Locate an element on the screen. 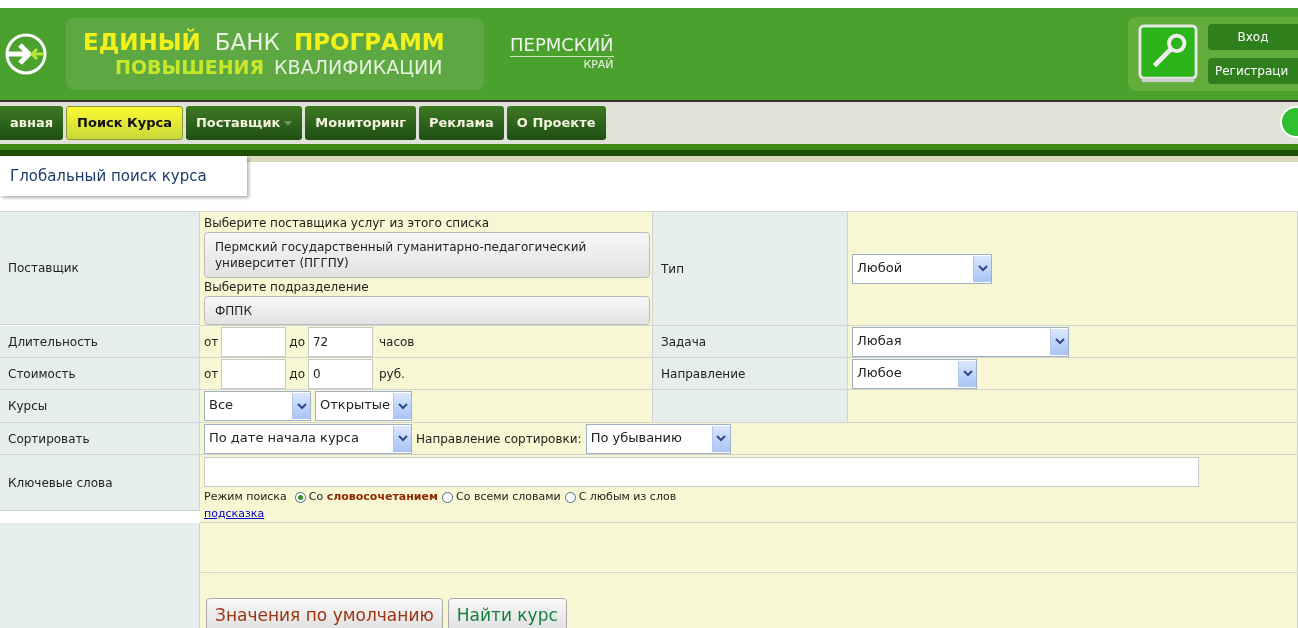 The height and width of the screenshot is (628, 1298). input-field: 72 is located at coordinates (340, 341).